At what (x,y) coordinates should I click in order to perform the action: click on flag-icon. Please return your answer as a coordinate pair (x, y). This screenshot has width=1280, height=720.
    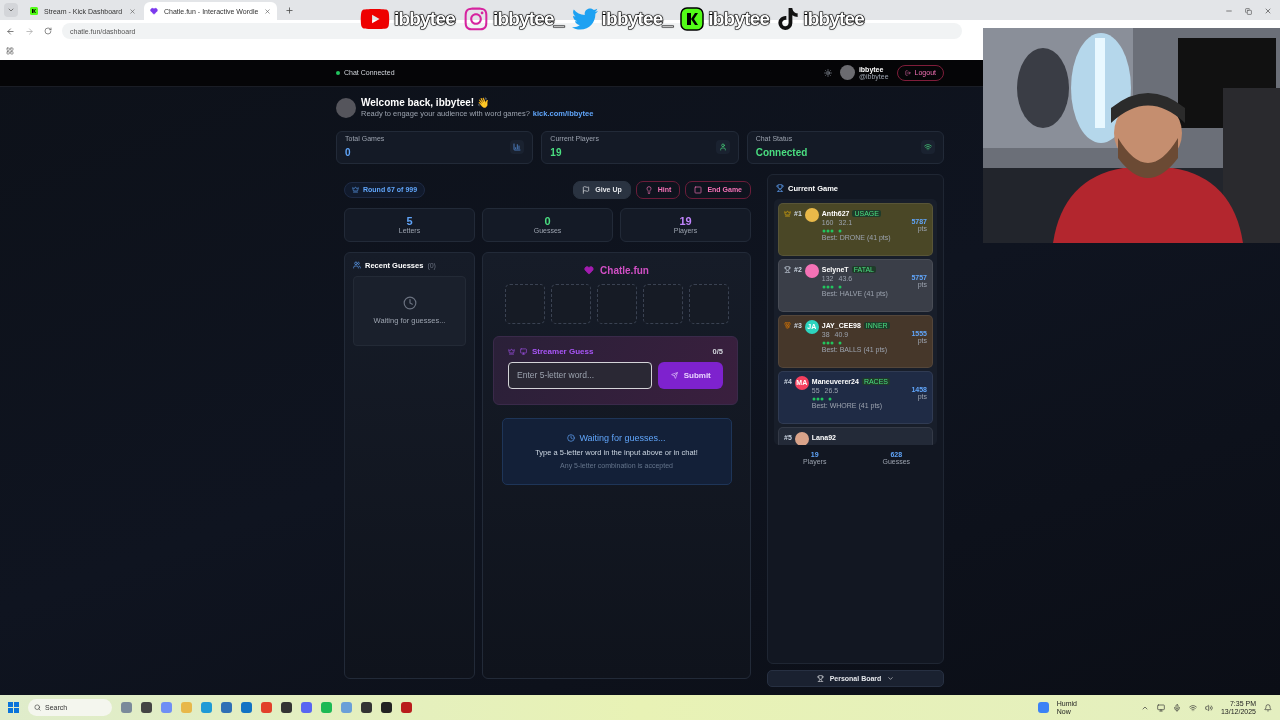
    Looking at the image, I should click on (586, 189).